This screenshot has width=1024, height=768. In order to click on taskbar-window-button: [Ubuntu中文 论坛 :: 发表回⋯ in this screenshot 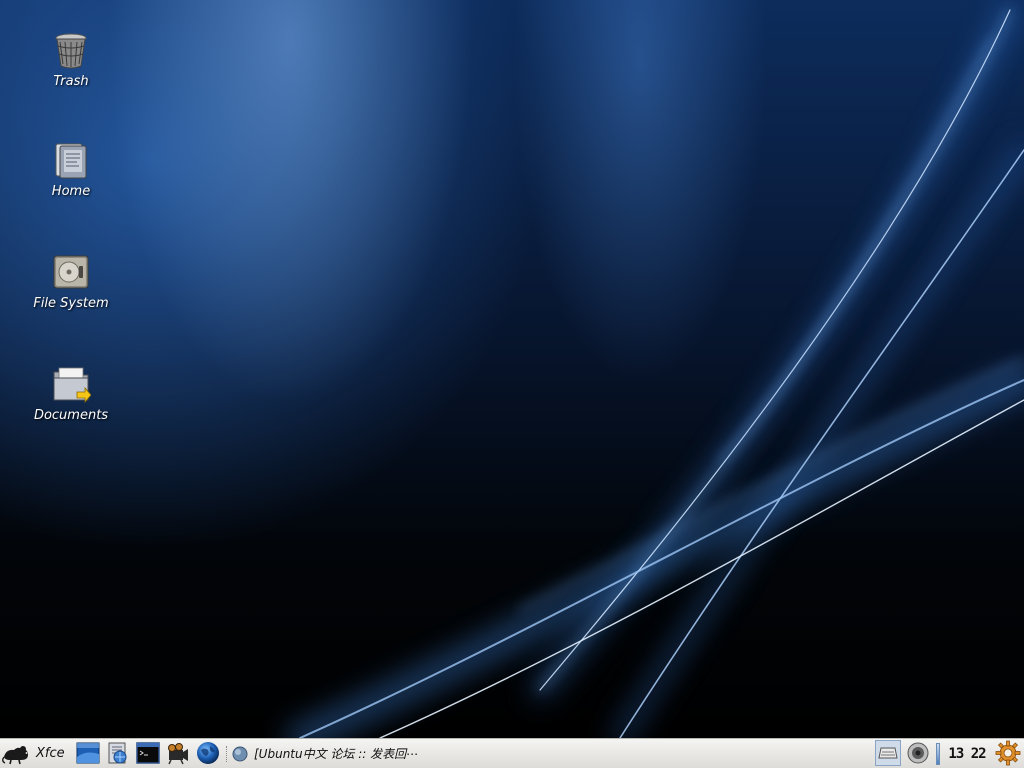, I will do `click(512, 753)`.